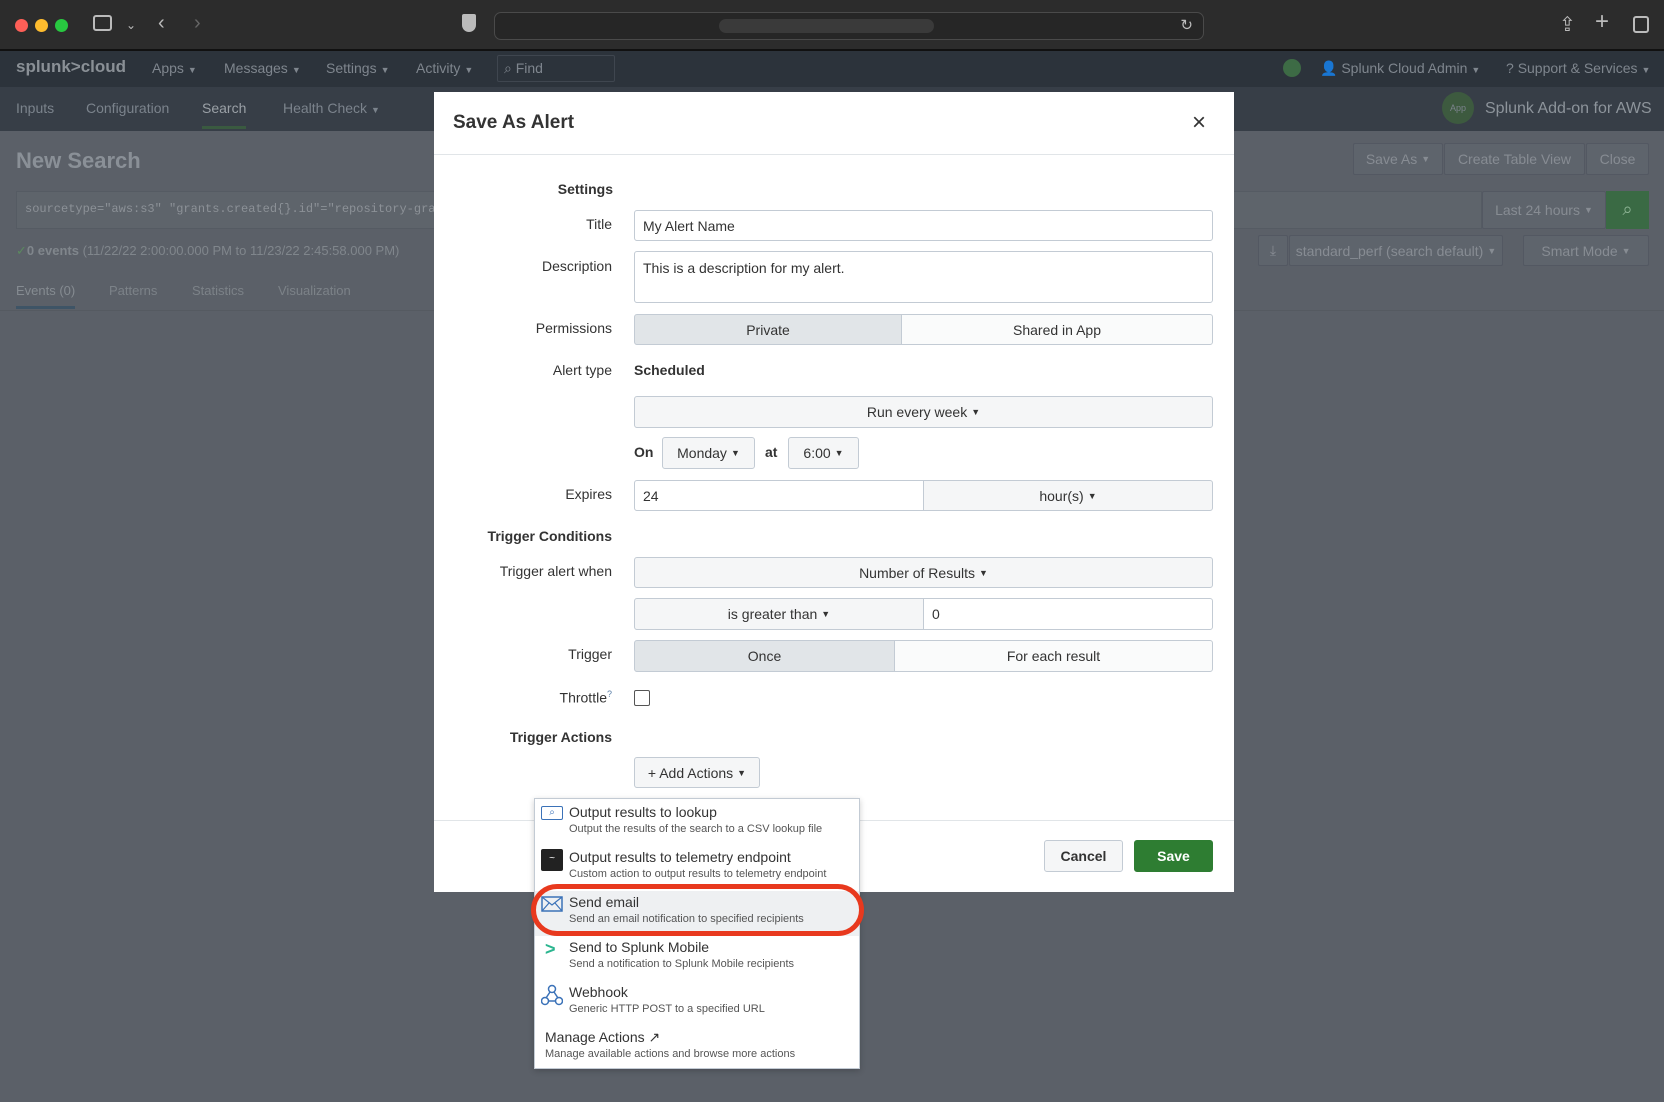  What do you see at coordinates (556, 68) in the screenshot?
I see `find-input: ⌕ Find` at bounding box center [556, 68].